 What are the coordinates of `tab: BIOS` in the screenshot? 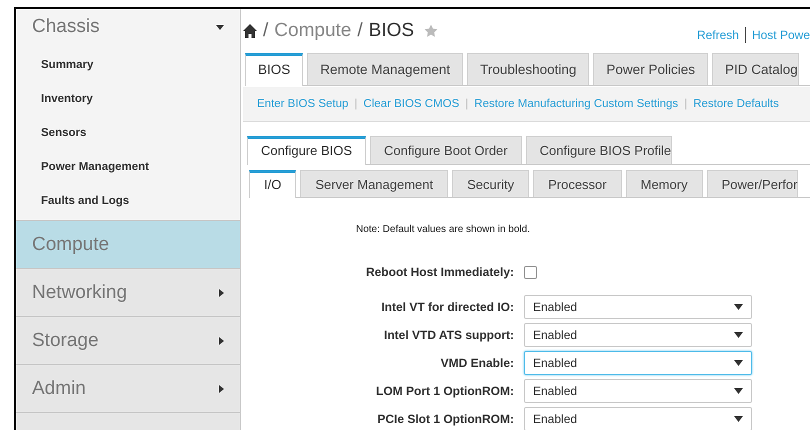 It's located at (274, 69).